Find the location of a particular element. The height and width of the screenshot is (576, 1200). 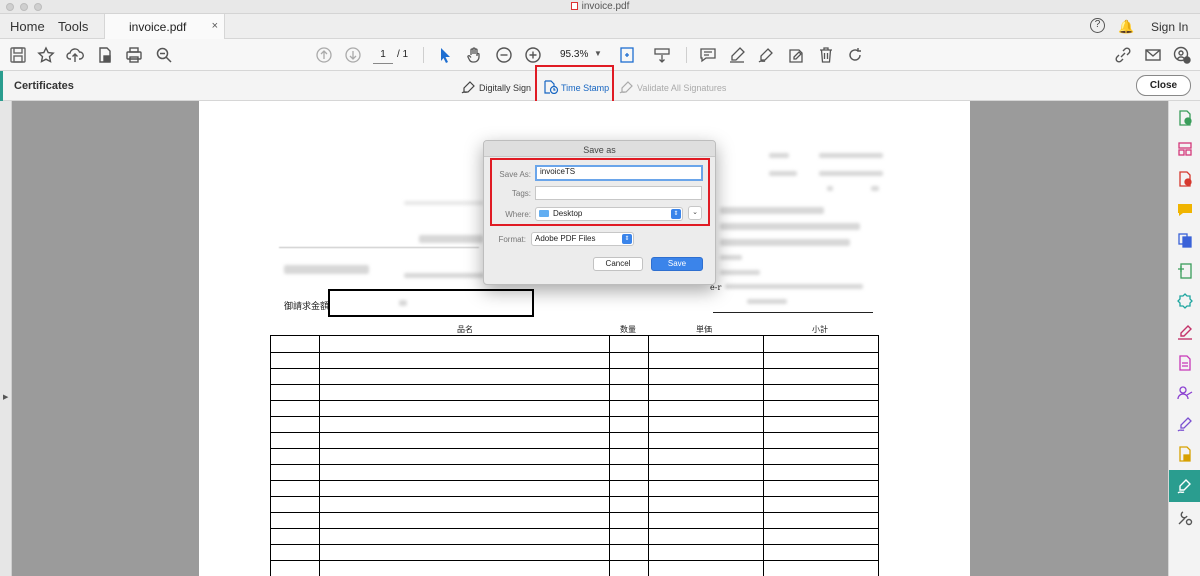

document-tab-label: invoice.pdf is located at coordinates (158, 27).